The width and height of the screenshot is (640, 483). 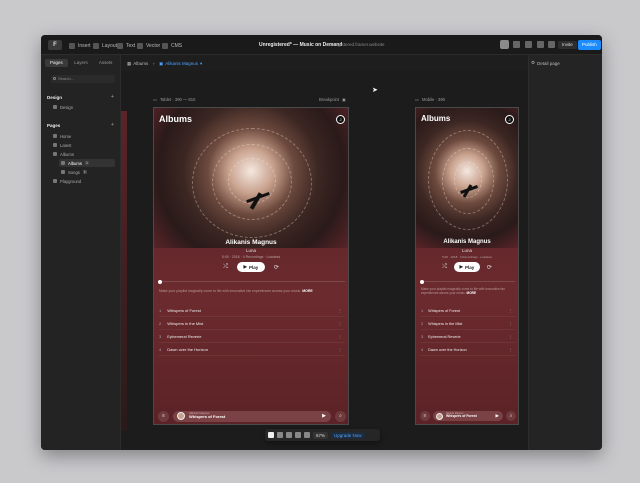 I want to click on frame-icon, so click(x=307, y=435).